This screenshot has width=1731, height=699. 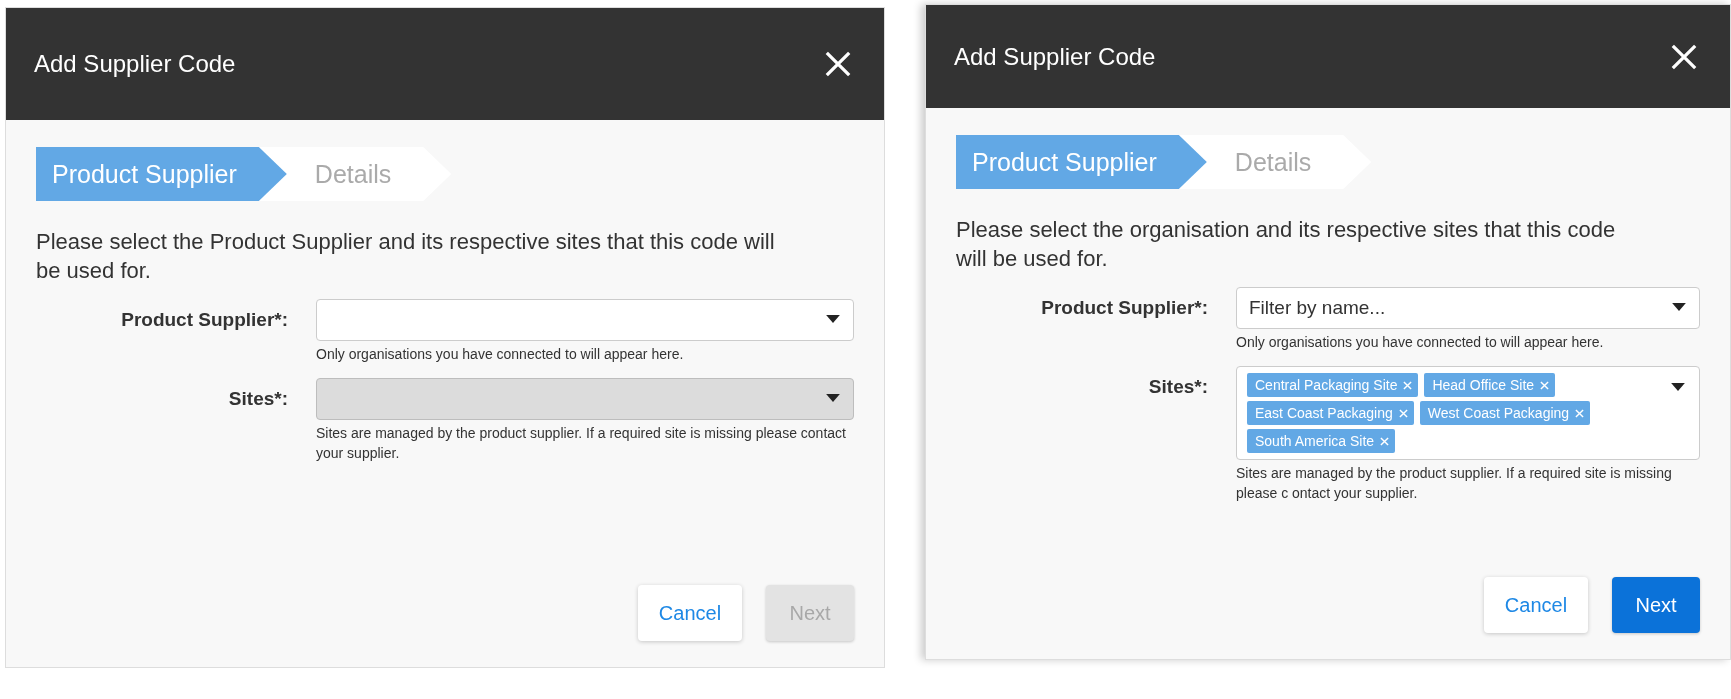 What do you see at coordinates (1454, 483) in the screenshot?
I see `hint-text: Sites are managed by the product supplier. If a required site is missing please c ontact your supplier.` at bounding box center [1454, 483].